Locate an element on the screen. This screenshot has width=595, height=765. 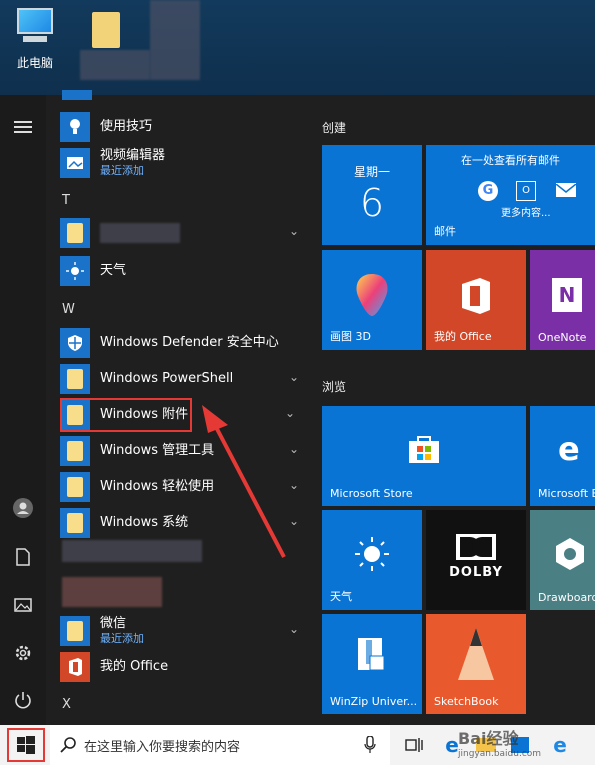
weather-sun-icon is located at coordinates (75, 271).